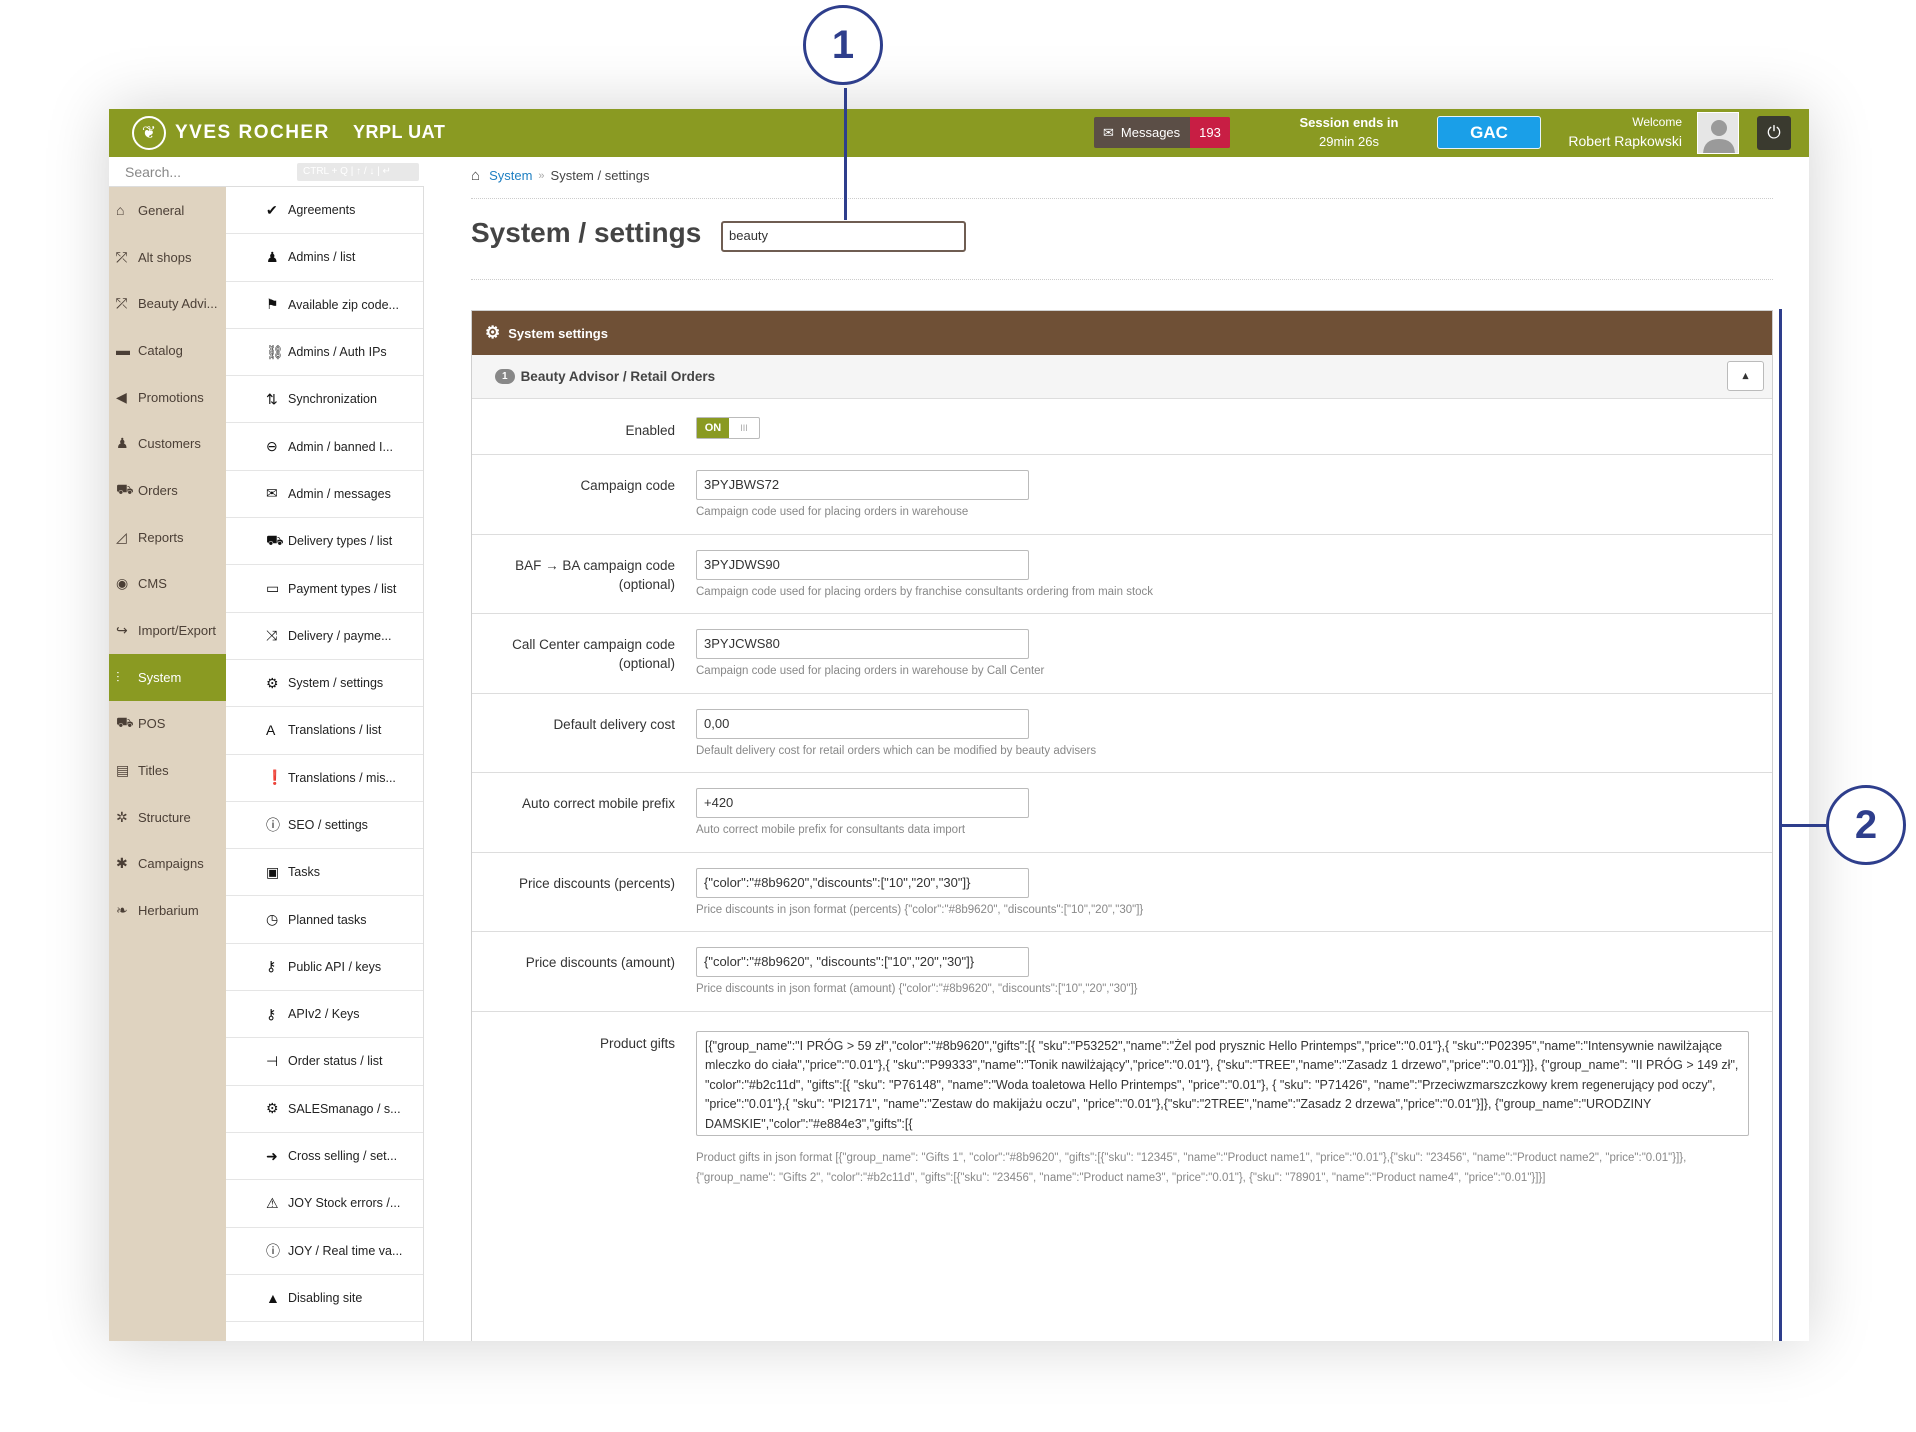 This screenshot has height=1432, width=1916. Describe the element at coordinates (324, 1062) in the screenshot. I see `subnav-item-order-status-list: ⊣ Order status / list` at that location.